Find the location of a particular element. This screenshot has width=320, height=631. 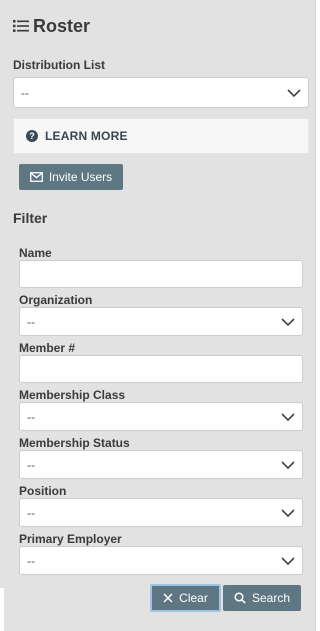

name-input is located at coordinates (161, 274).